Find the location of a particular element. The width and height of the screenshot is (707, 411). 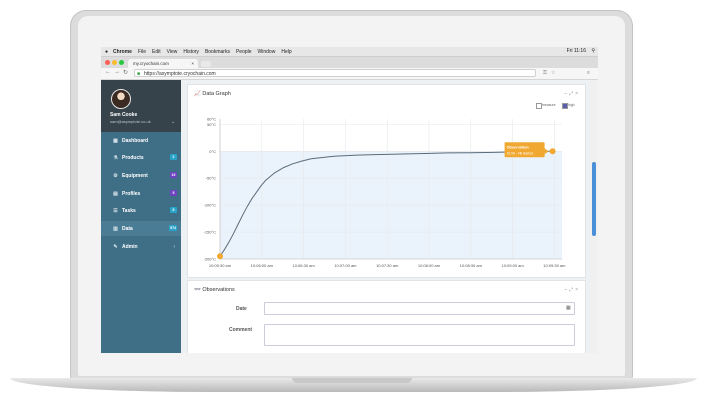

x-tick-label: 10:08:00 am is located at coordinates (429, 265).